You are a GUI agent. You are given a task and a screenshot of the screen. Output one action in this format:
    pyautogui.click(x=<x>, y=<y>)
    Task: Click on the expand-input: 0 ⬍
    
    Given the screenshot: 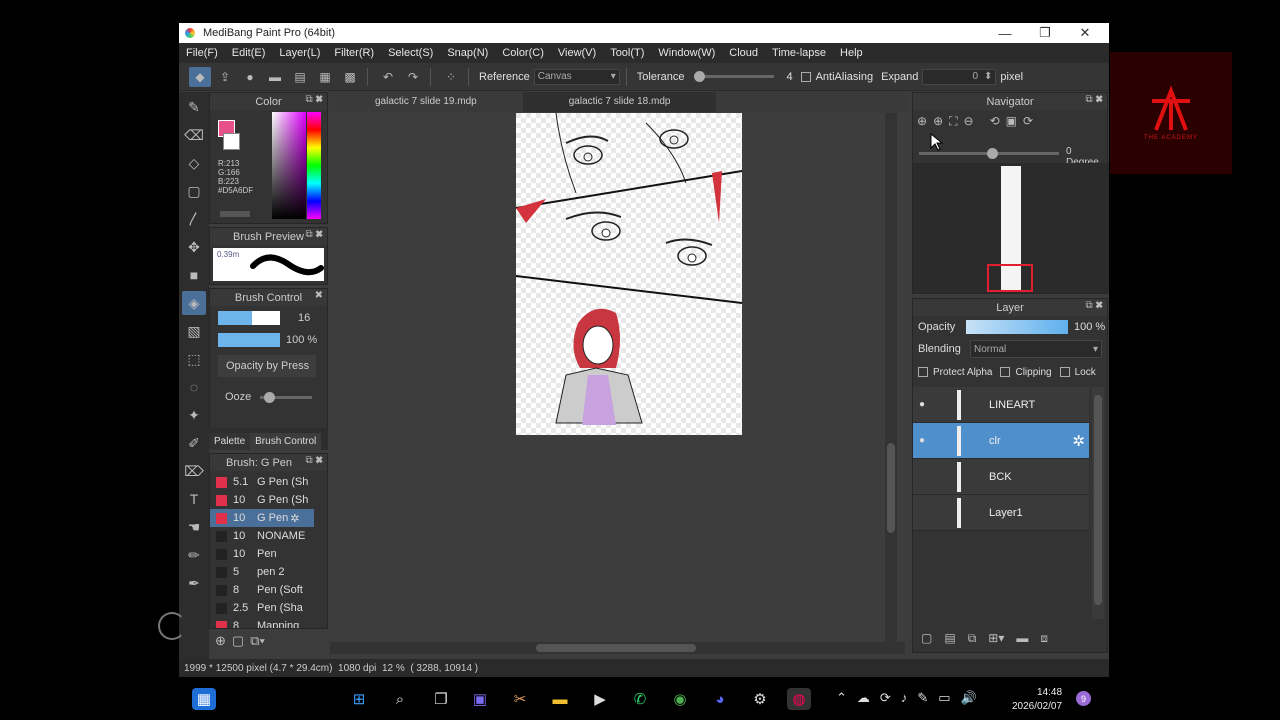 What is the action you would take?
    pyautogui.click(x=959, y=76)
    